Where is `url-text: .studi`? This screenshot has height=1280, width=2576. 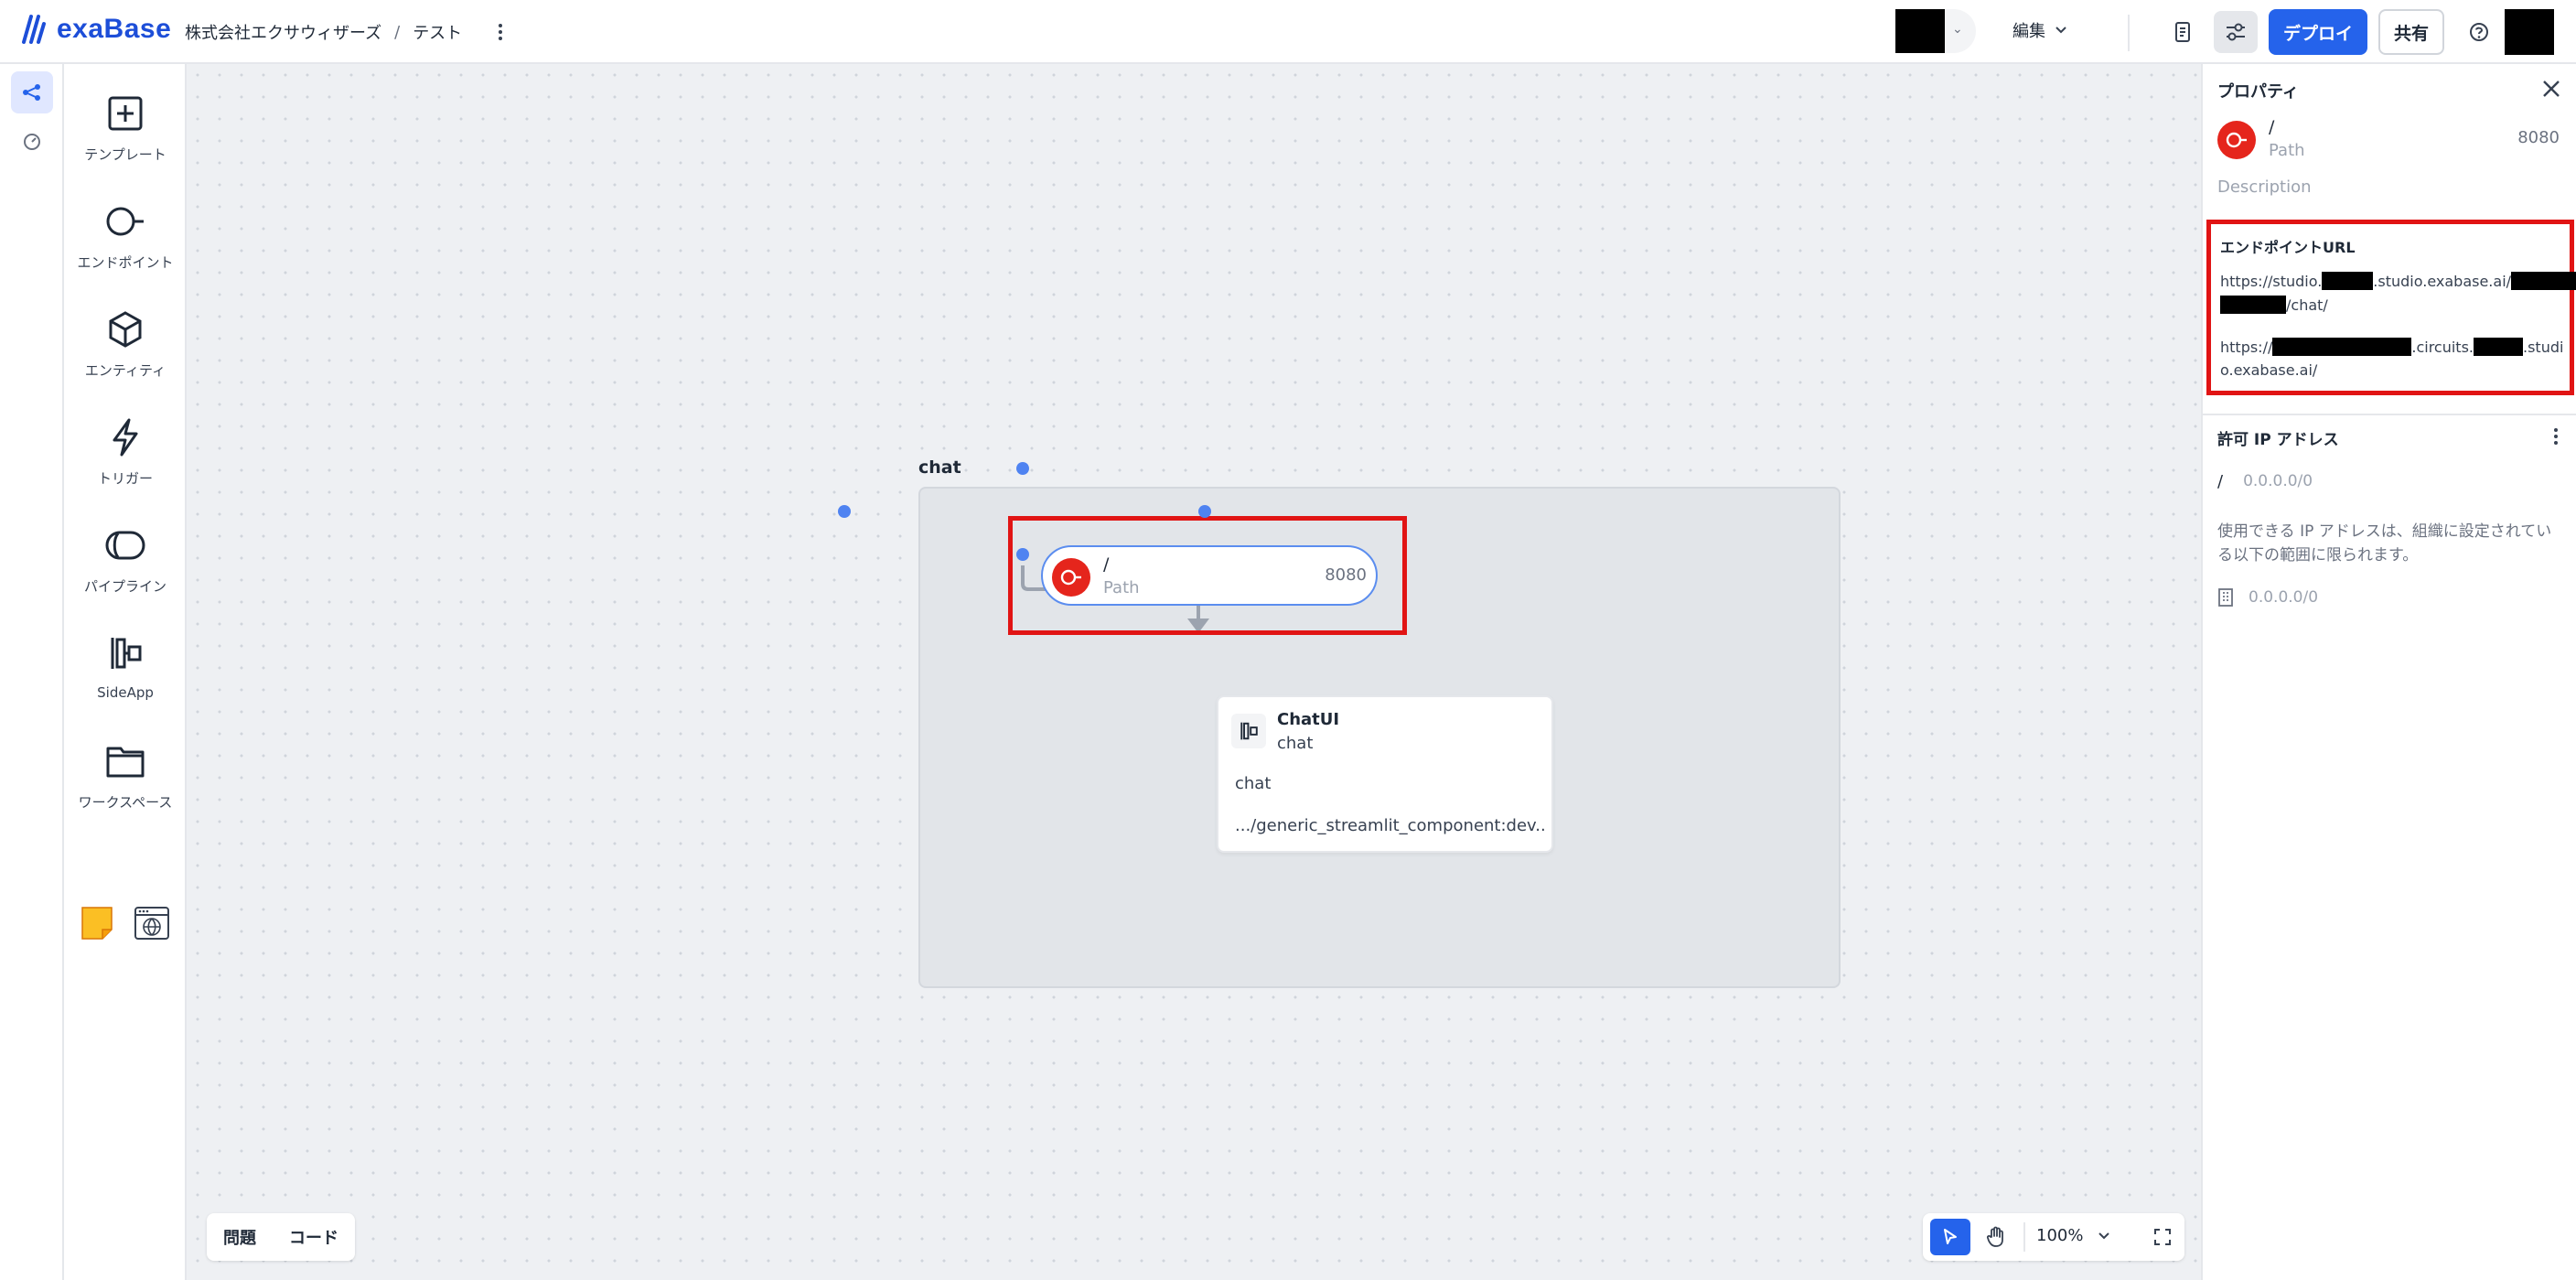 url-text: .studi is located at coordinates (2543, 347).